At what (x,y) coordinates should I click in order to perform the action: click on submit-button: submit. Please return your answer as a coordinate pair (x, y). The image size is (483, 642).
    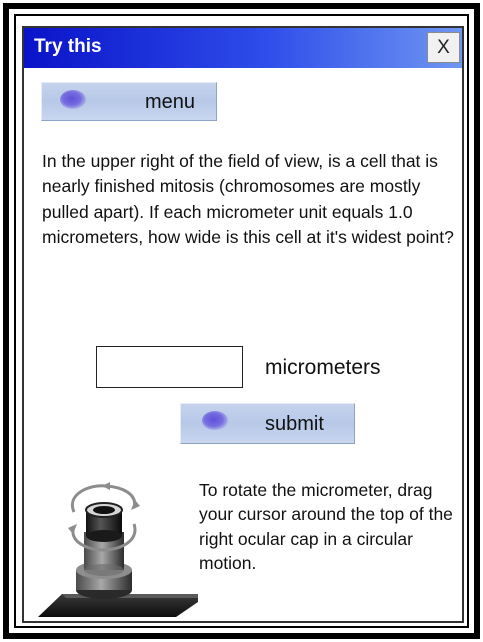
    Looking at the image, I should click on (267, 423).